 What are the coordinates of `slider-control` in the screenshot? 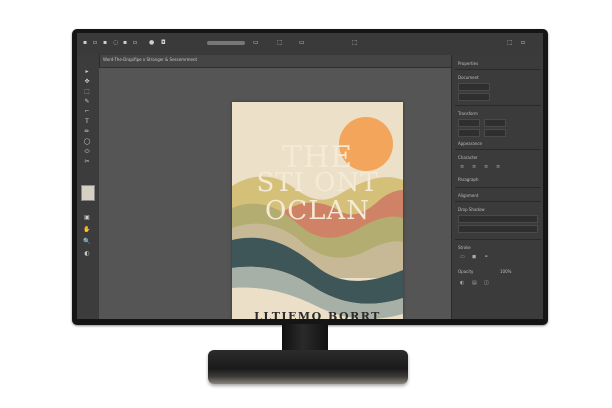 It's located at (226, 43).